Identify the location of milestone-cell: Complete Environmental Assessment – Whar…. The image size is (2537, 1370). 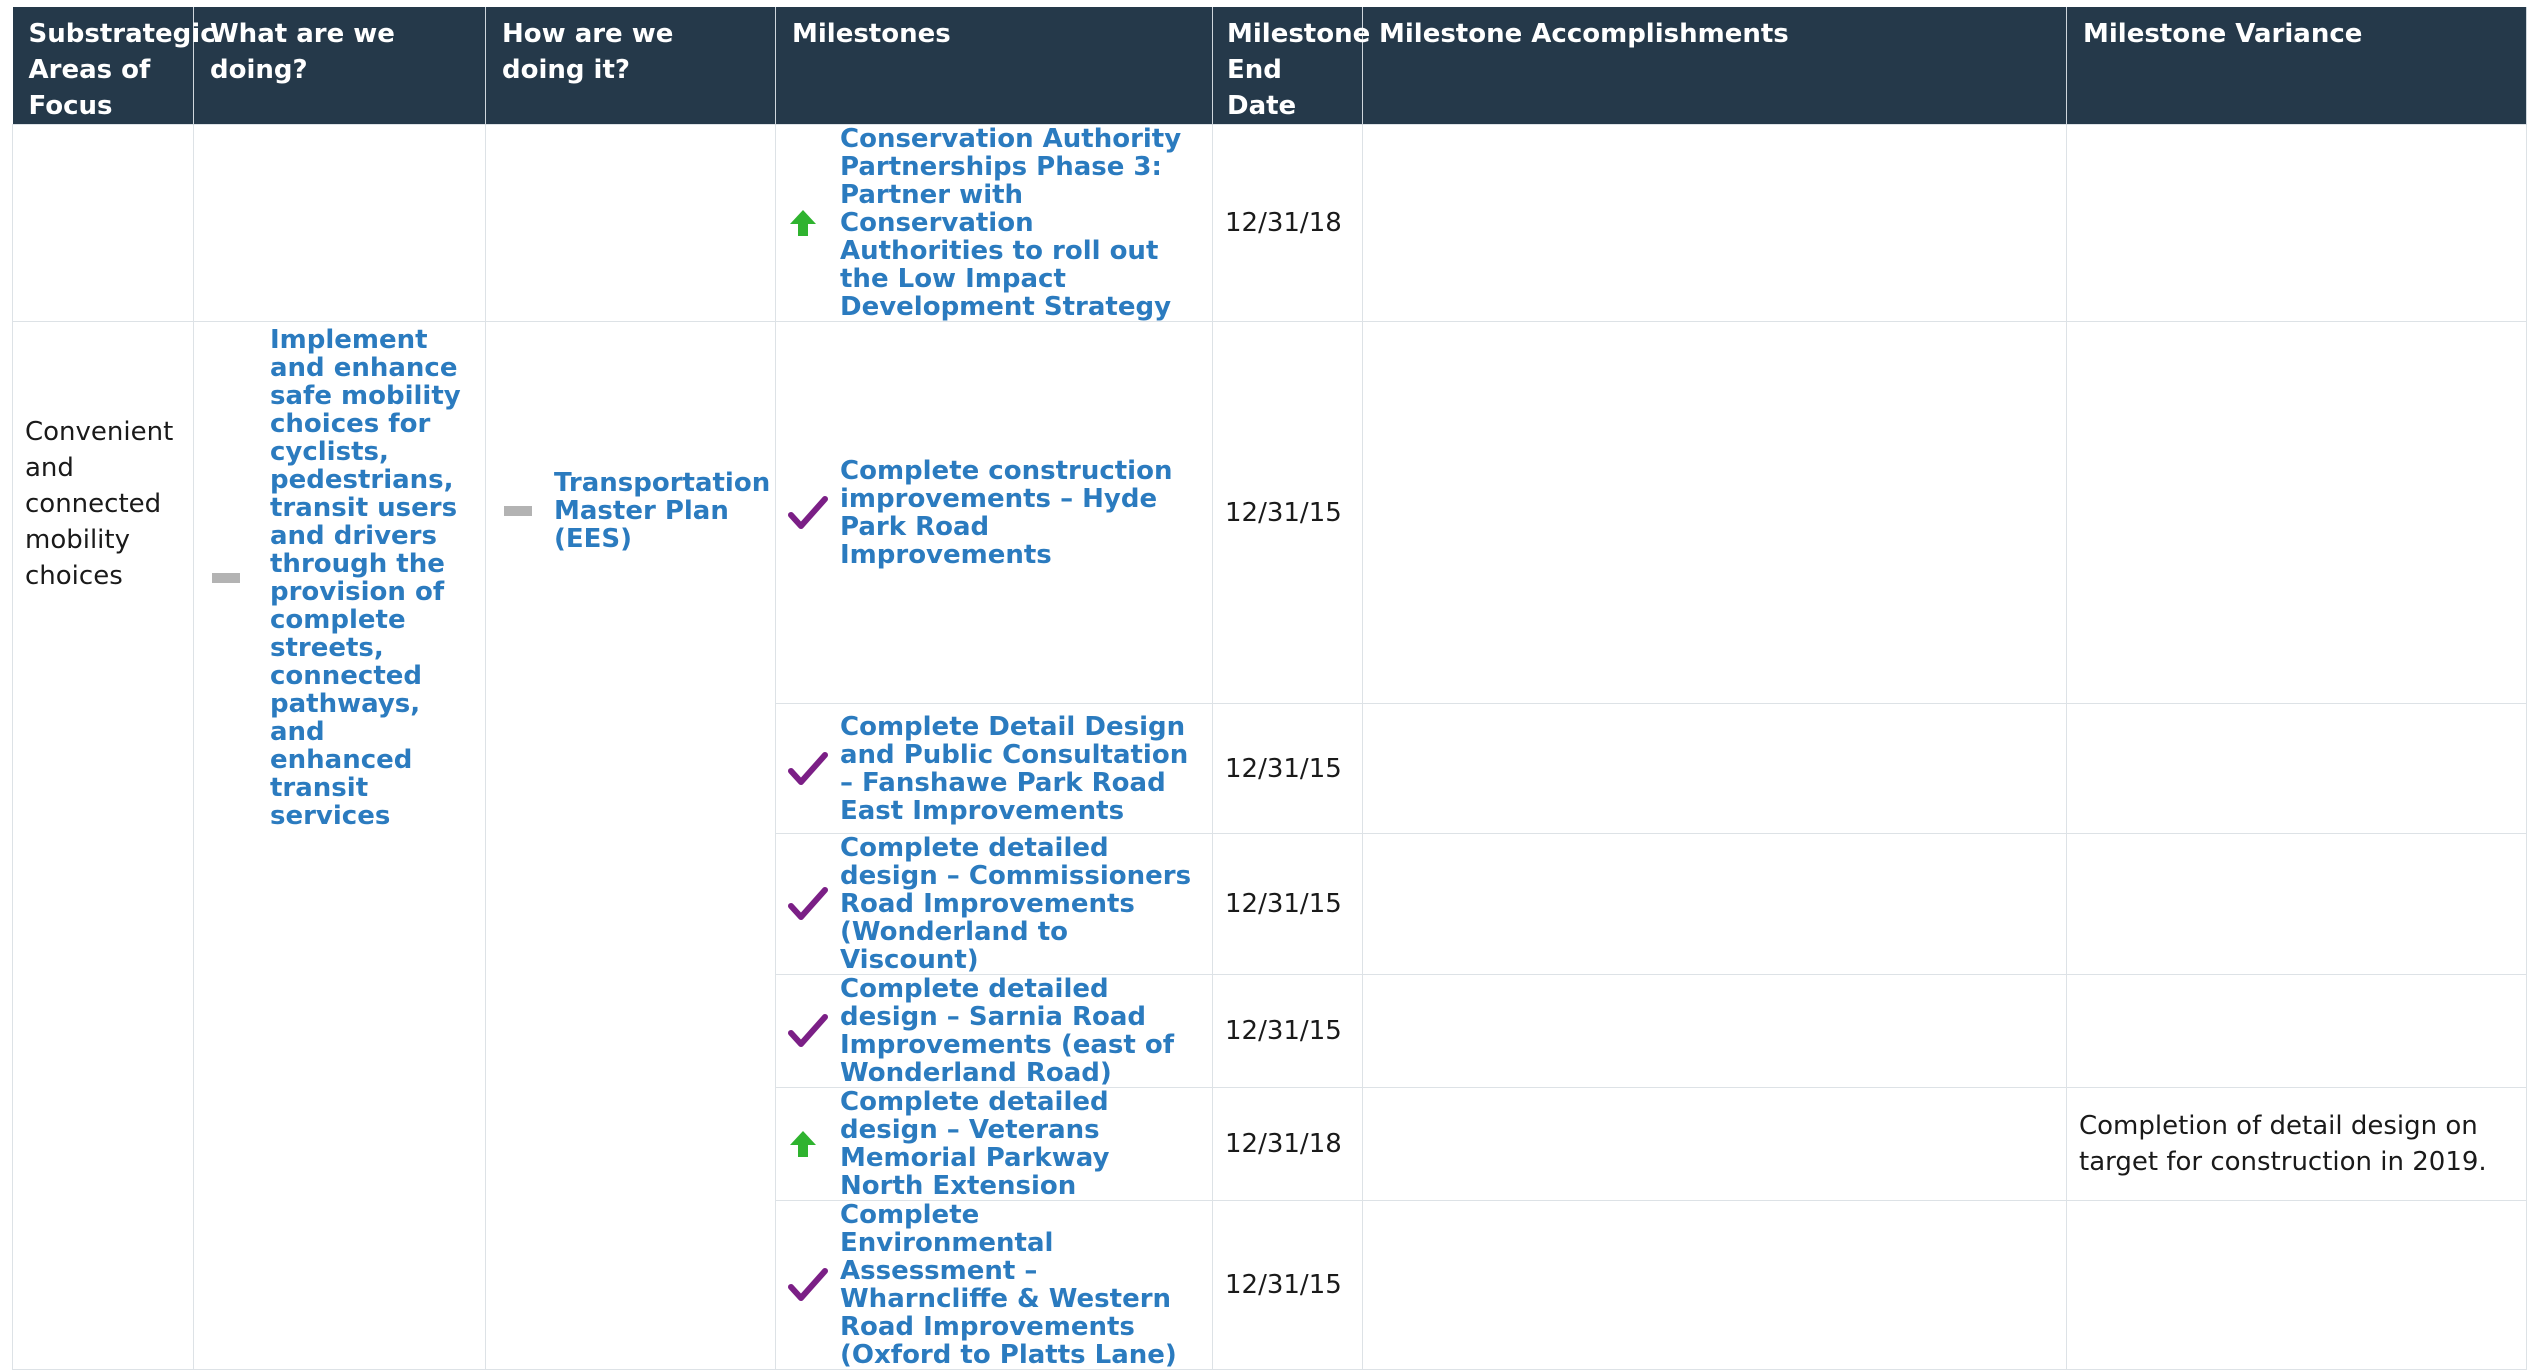
(994, 1285).